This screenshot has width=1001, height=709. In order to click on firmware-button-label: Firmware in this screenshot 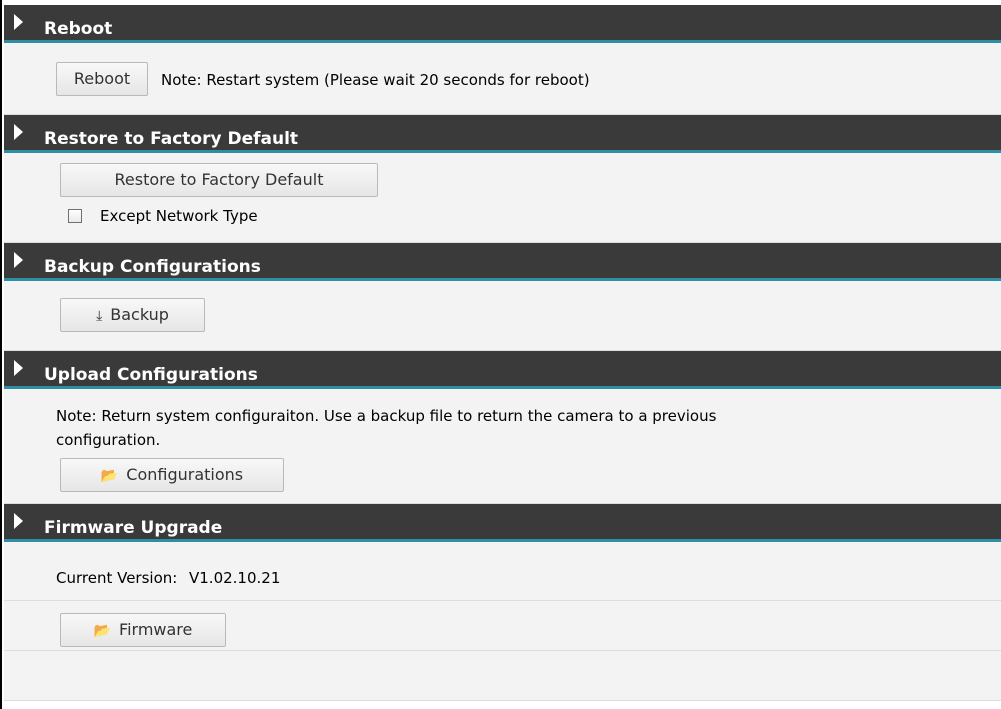, I will do `click(156, 629)`.